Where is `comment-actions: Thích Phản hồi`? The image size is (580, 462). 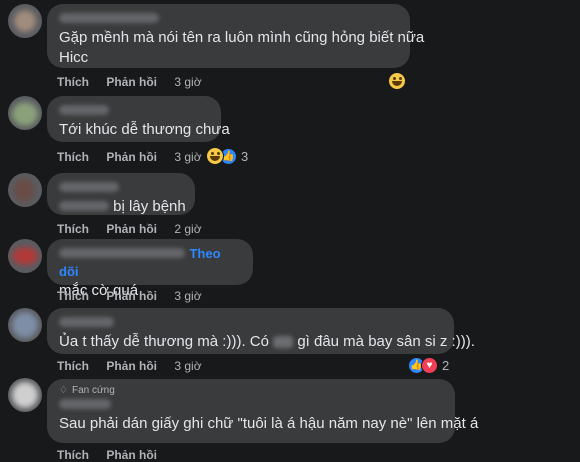
comment-actions: Thích Phản hồi is located at coordinates (114, 455).